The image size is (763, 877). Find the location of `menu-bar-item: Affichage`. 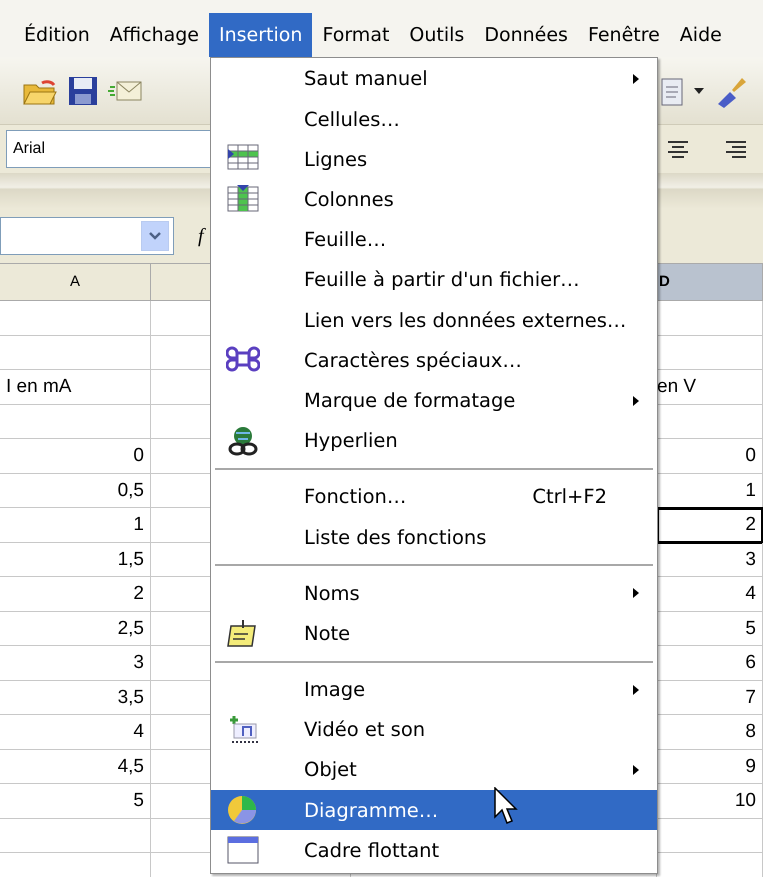

menu-bar-item: Affichage is located at coordinates (154, 35).